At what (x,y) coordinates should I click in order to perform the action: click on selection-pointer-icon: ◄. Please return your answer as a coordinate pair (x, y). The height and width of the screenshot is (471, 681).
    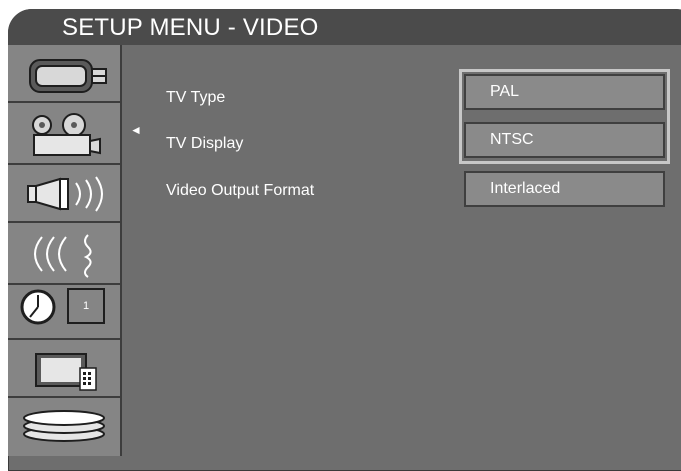
    Looking at the image, I should click on (136, 130).